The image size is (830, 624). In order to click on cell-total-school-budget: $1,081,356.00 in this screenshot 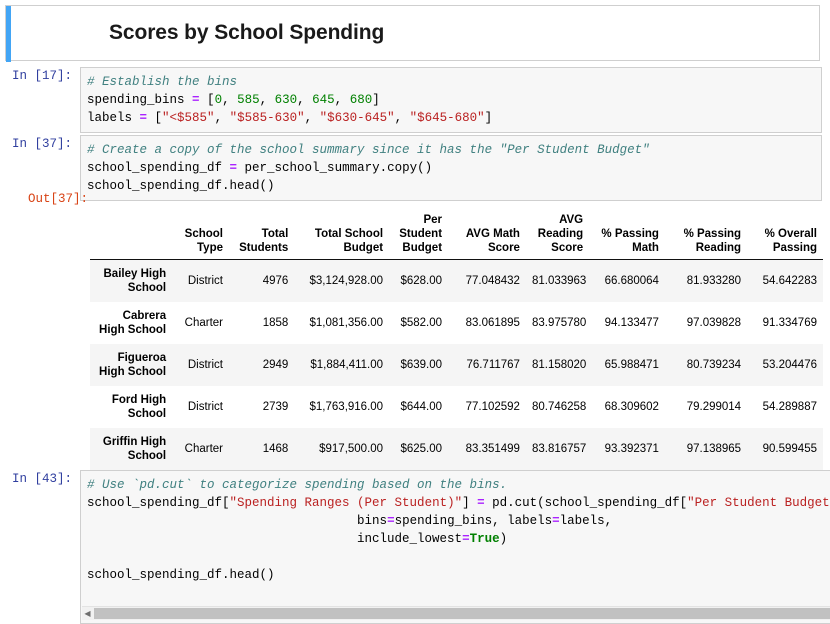, I will do `click(346, 323)`.